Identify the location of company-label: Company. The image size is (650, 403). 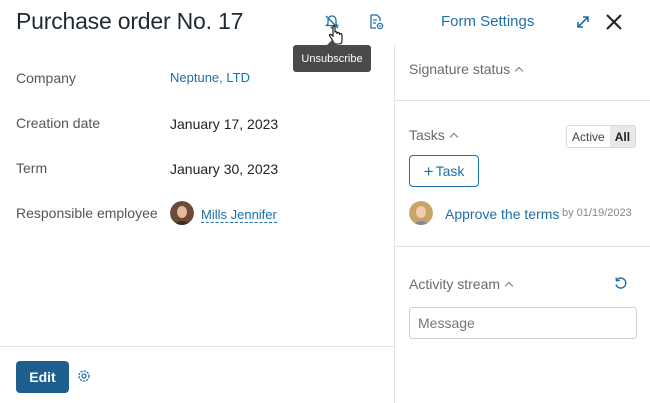
(46, 78).